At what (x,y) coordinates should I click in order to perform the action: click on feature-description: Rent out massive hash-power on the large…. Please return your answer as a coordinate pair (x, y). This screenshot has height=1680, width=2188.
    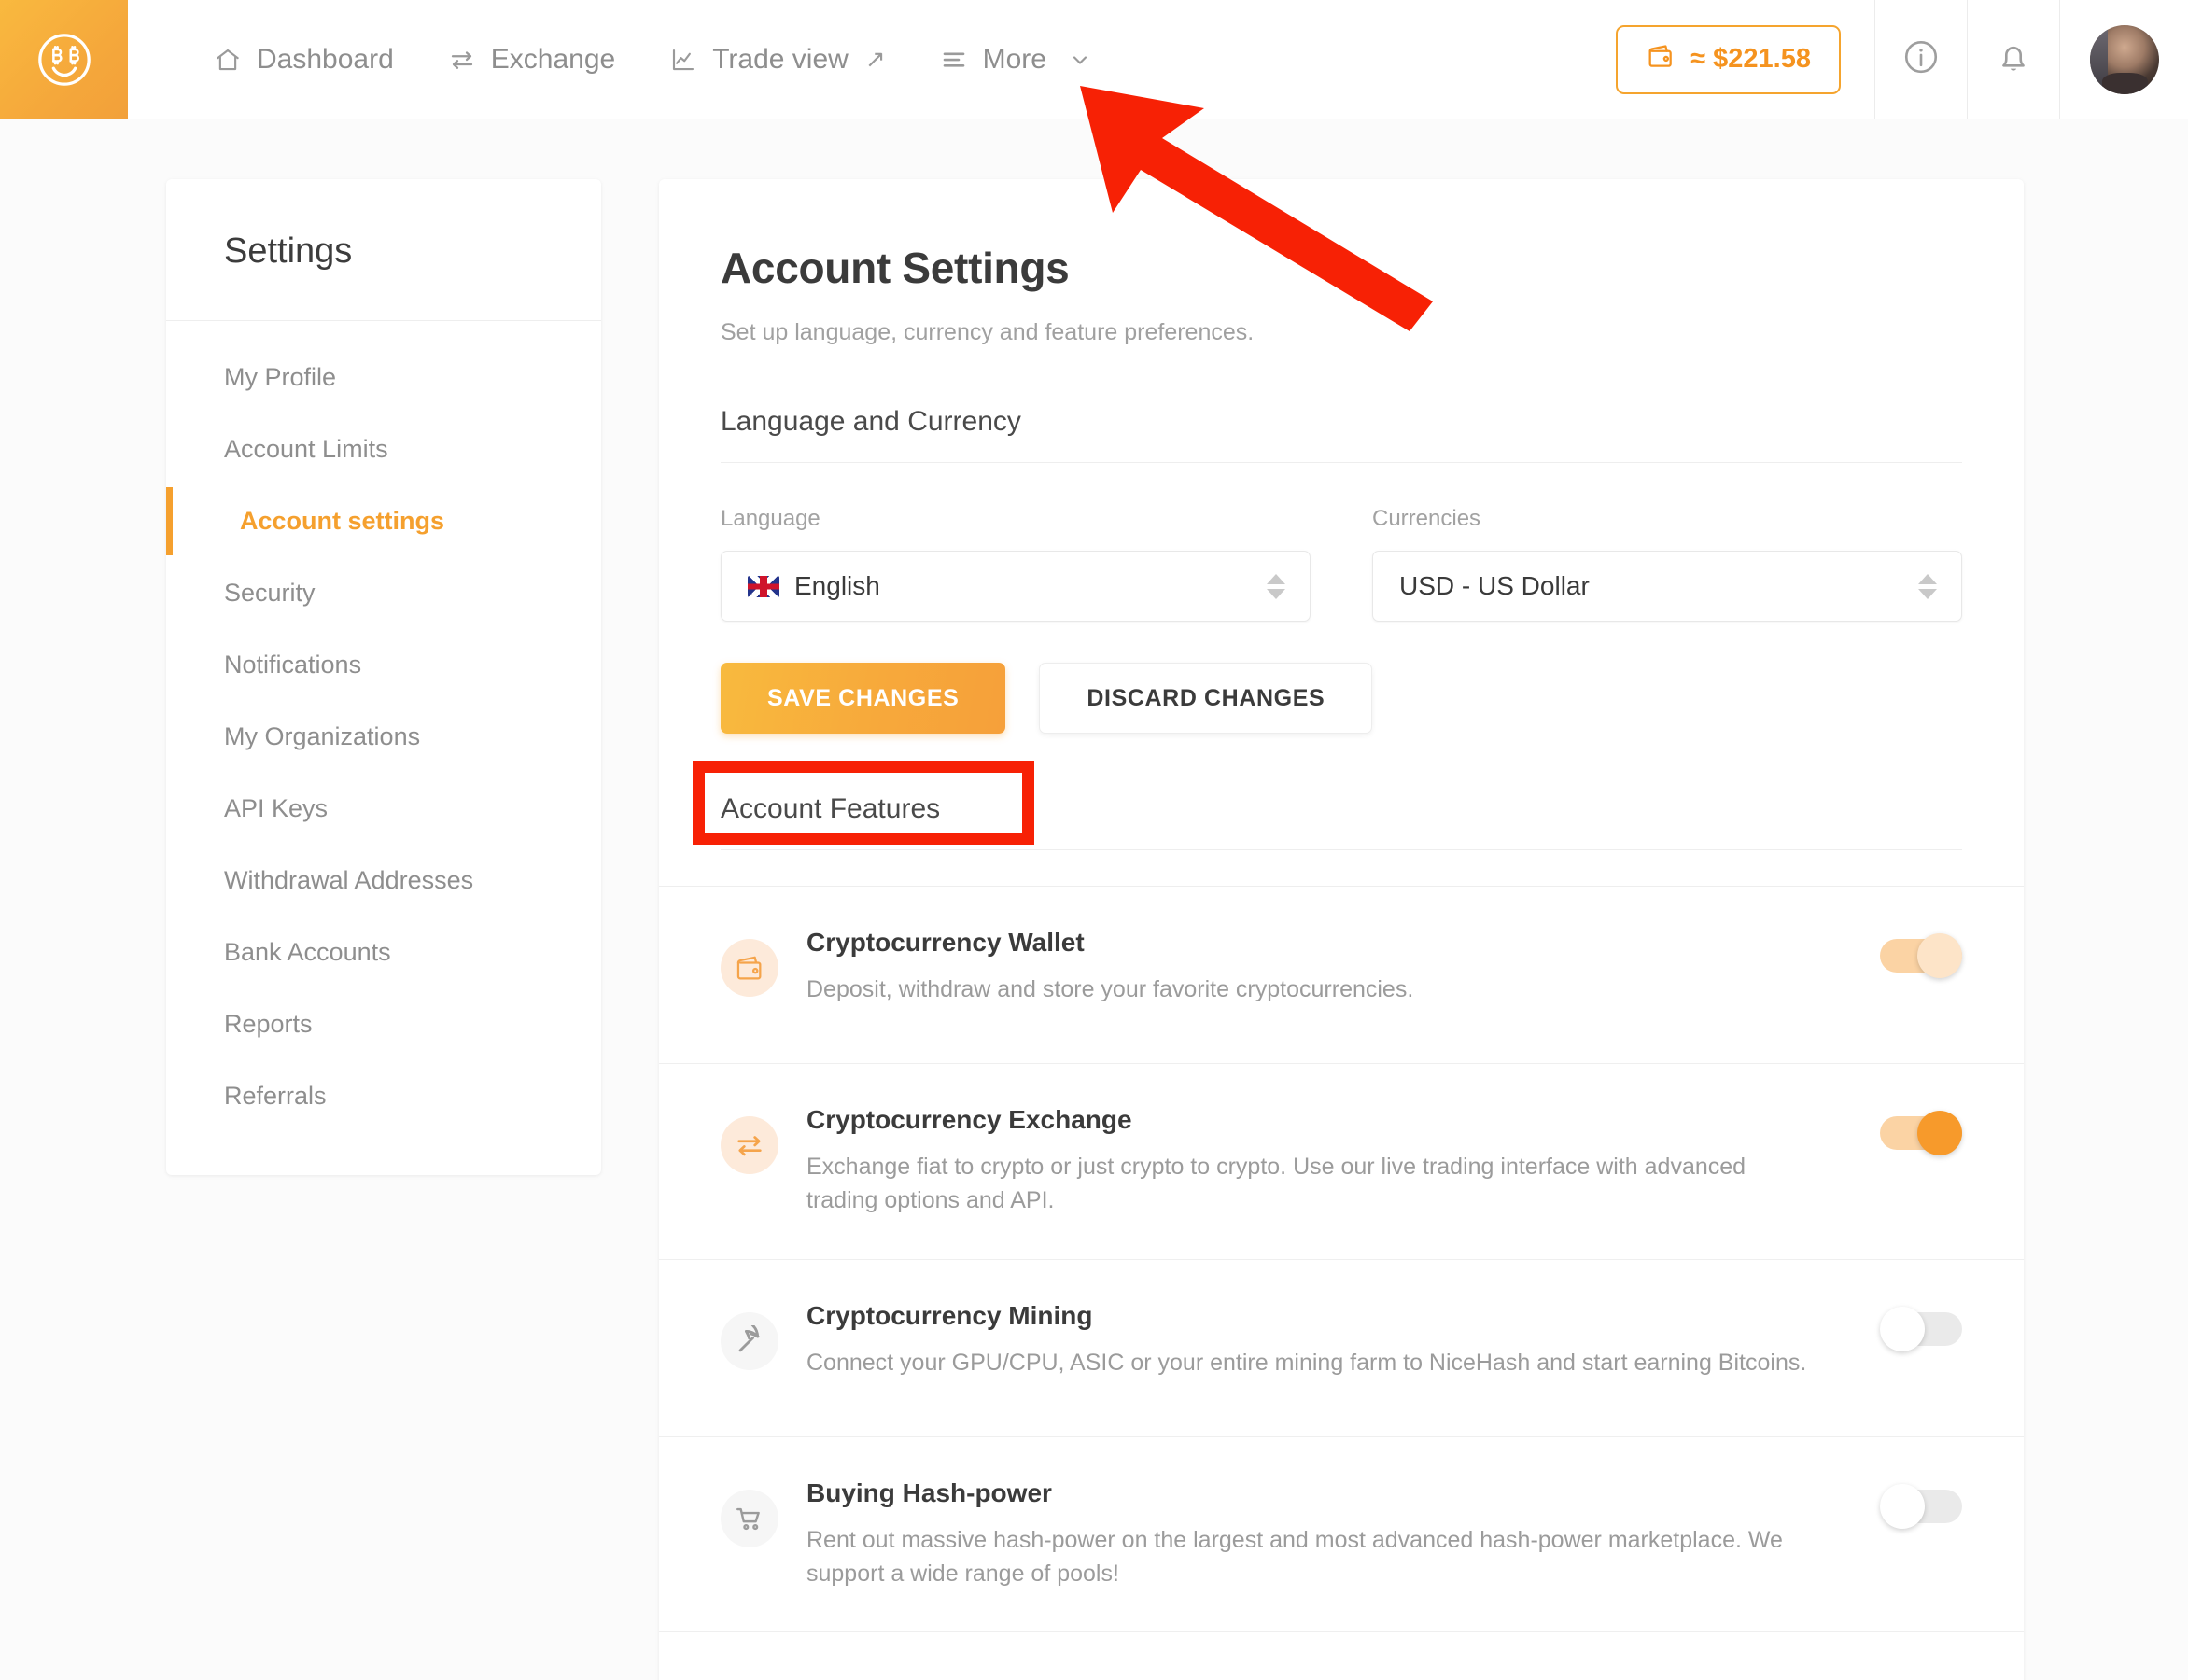
    Looking at the image, I should click on (1294, 1556).